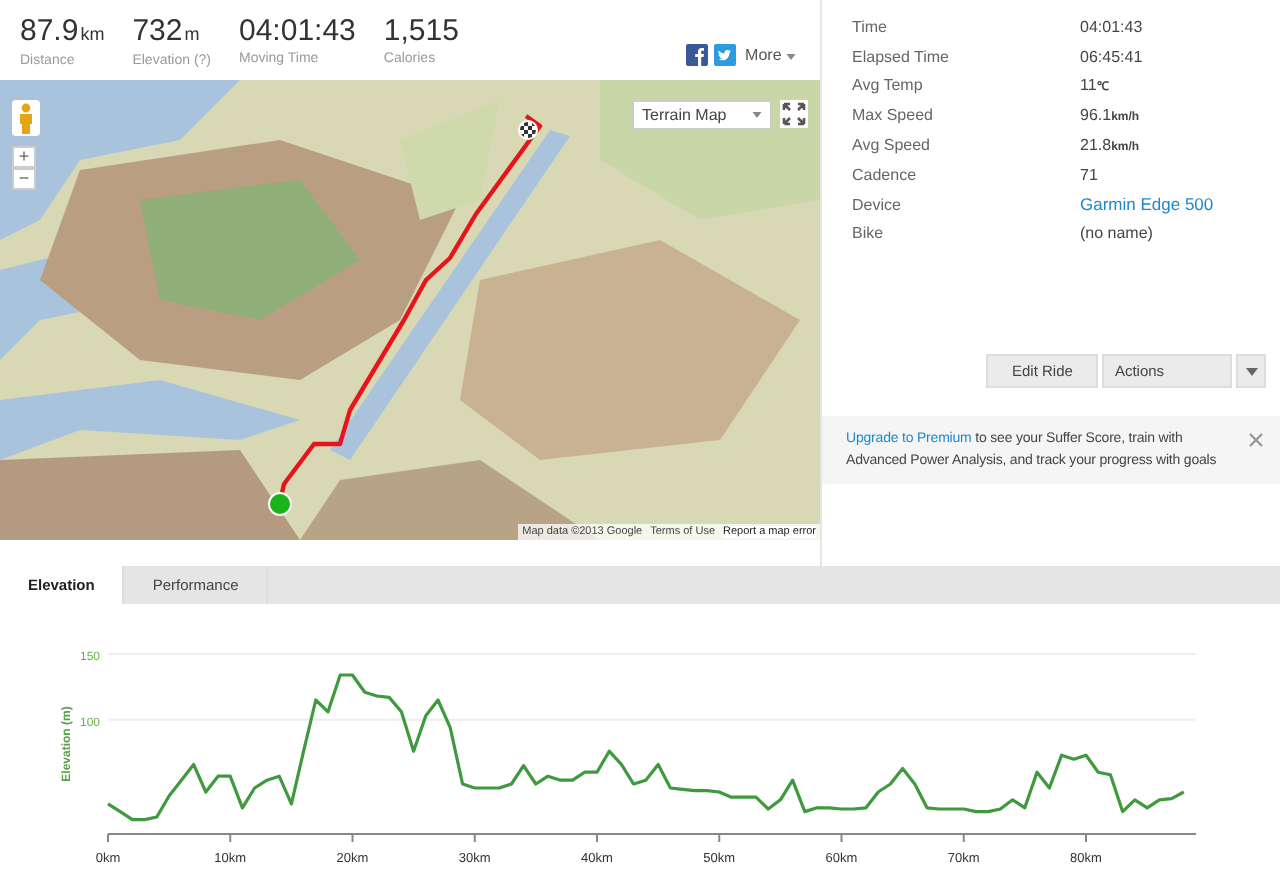 The width and height of the screenshot is (1280, 882). I want to click on detail-label: Time, so click(870, 26).